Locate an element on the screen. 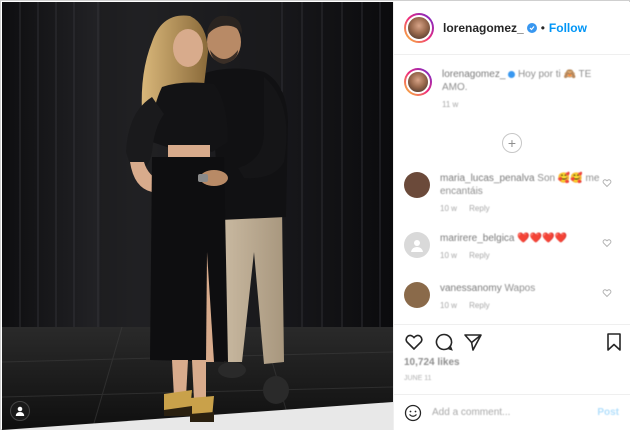 This screenshot has height=430, width=630. add-comment-bar: Add a comment... Post is located at coordinates (512, 412).